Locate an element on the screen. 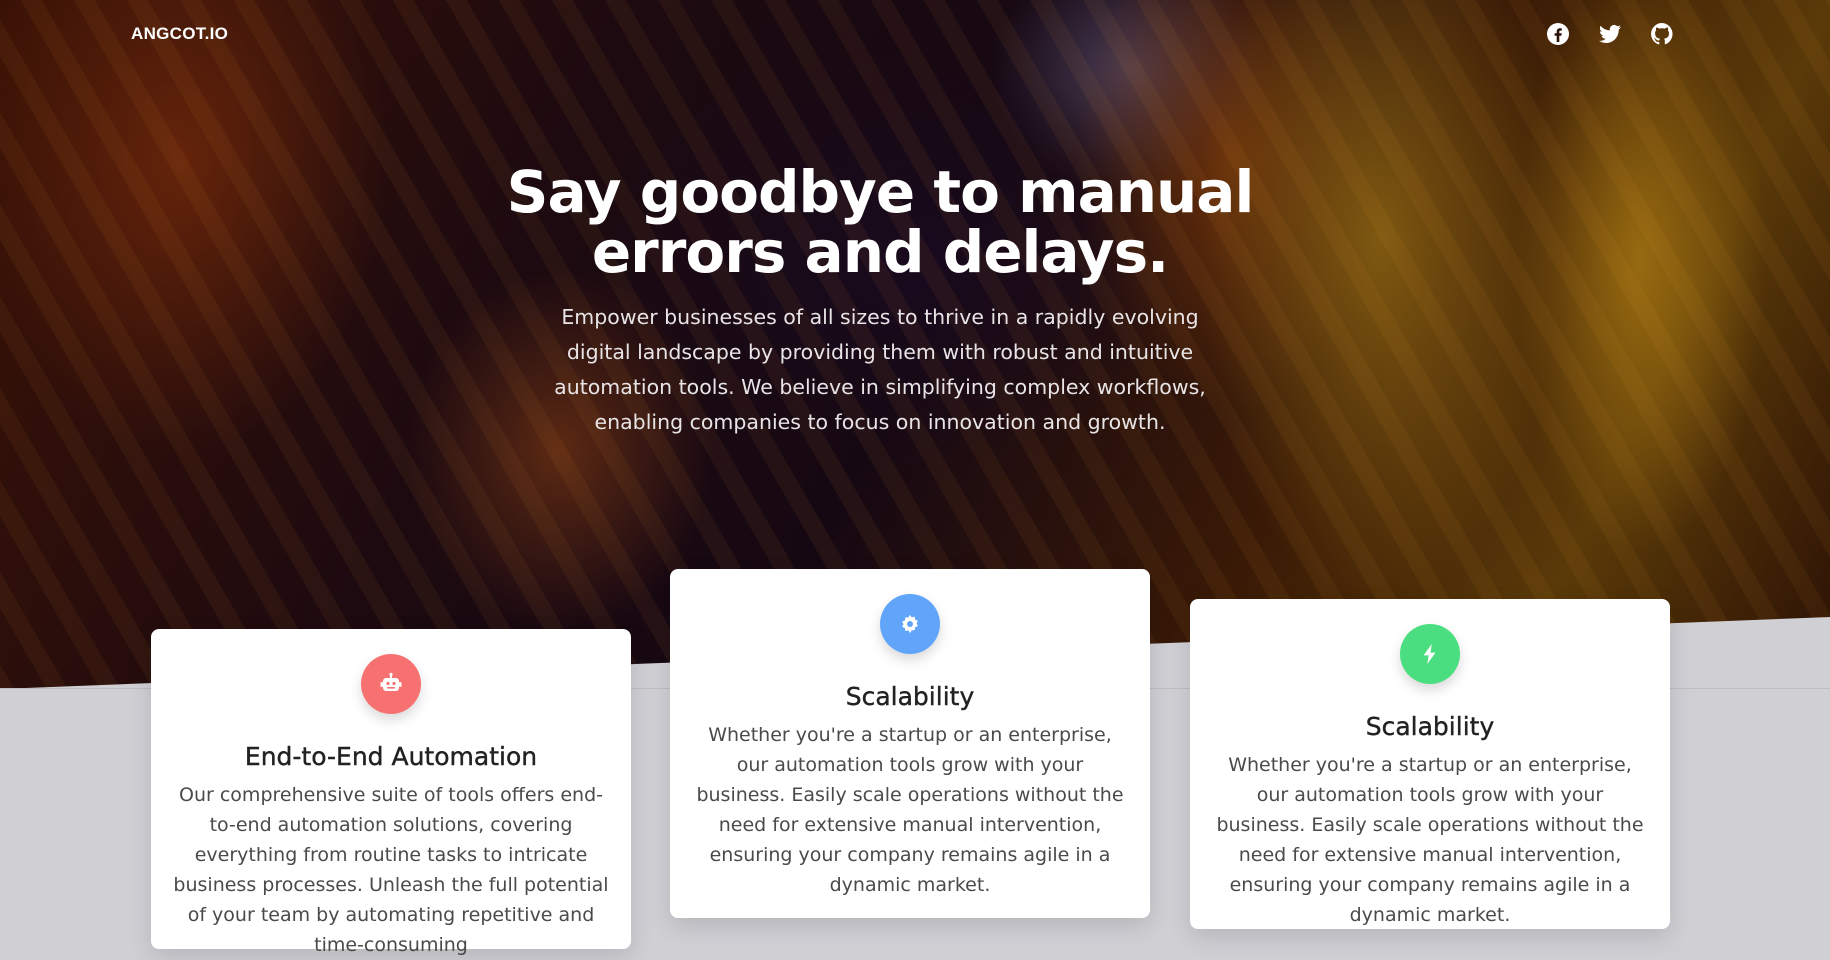 The image size is (1830, 960). twitter-link is located at coordinates (1610, 34).